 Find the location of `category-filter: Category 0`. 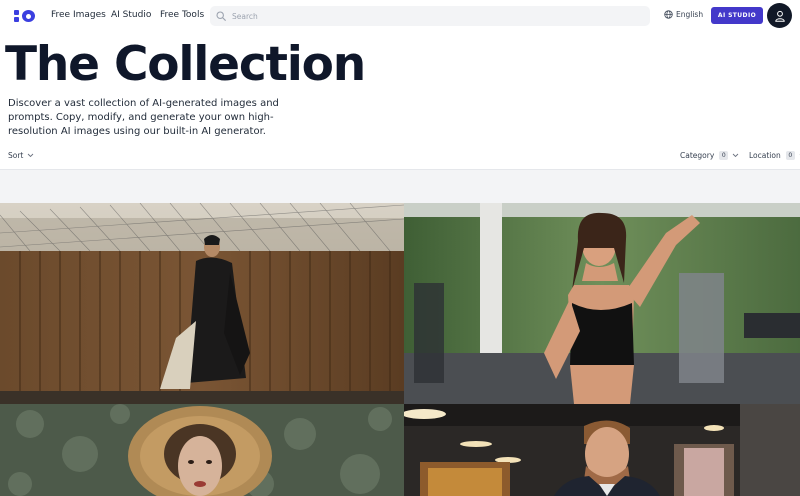

category-filter: Category 0 is located at coordinates (709, 155).